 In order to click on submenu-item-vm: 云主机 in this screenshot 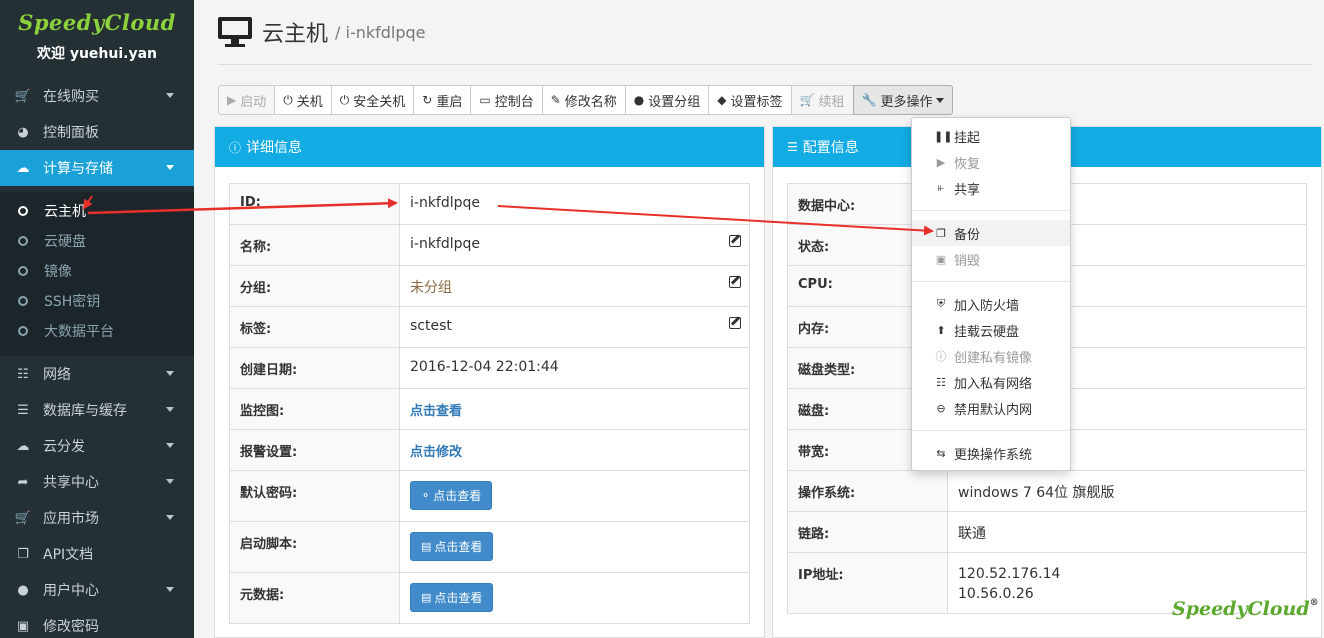, I will do `click(97, 211)`.